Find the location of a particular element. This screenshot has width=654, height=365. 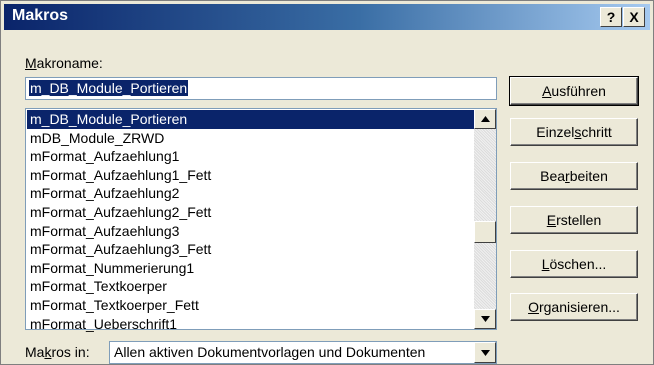

macro-list-item: mFormat_Aufzaehlung3 is located at coordinates (250, 231).